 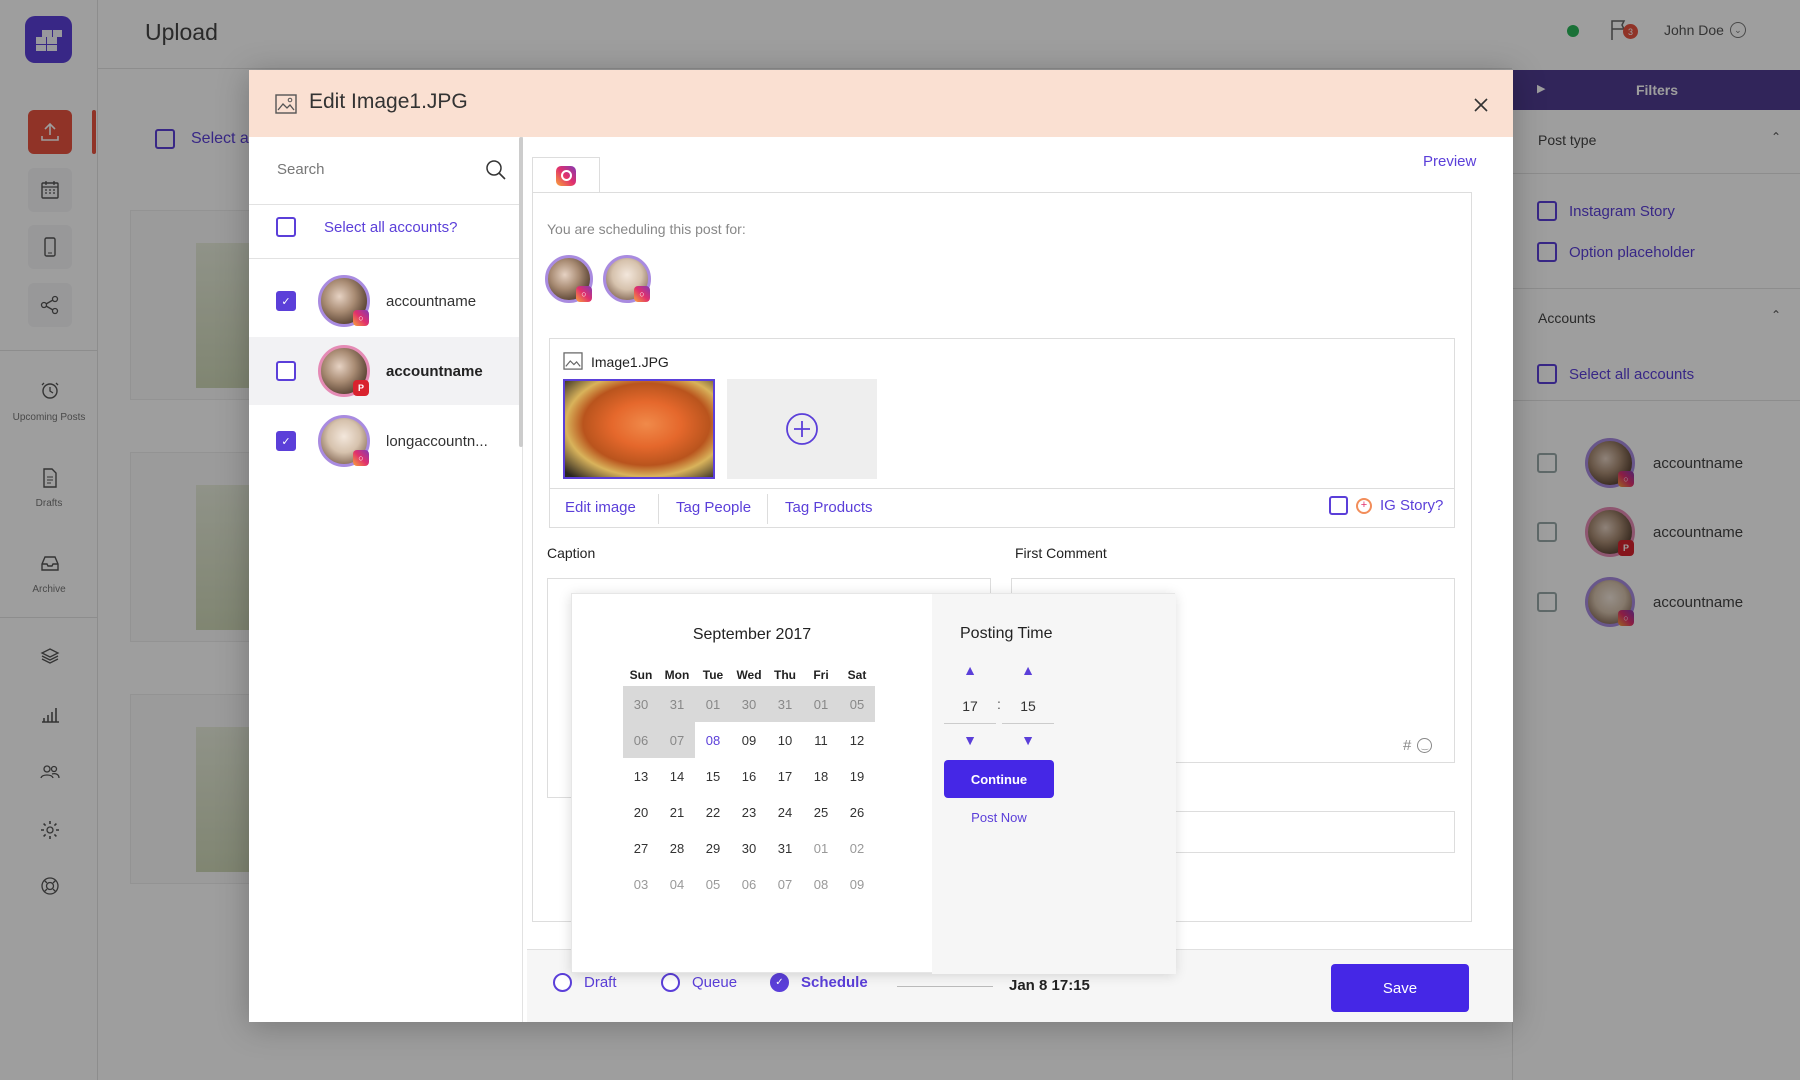 I want to click on weekday-header: Thu, so click(x=785, y=675).